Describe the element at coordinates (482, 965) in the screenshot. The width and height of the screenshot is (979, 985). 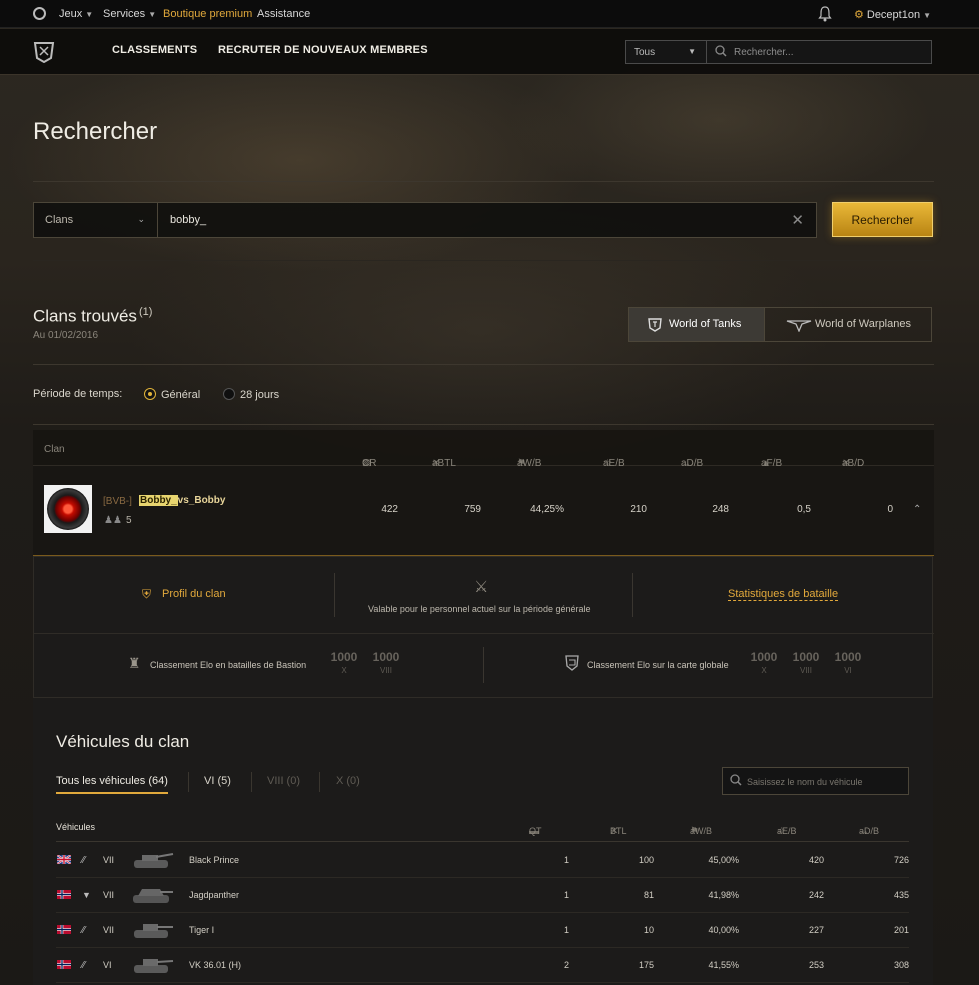
I see `table-row: ⁄⁄ VI VK 36.01 (H) 2 175 41,55% 253 308` at that location.